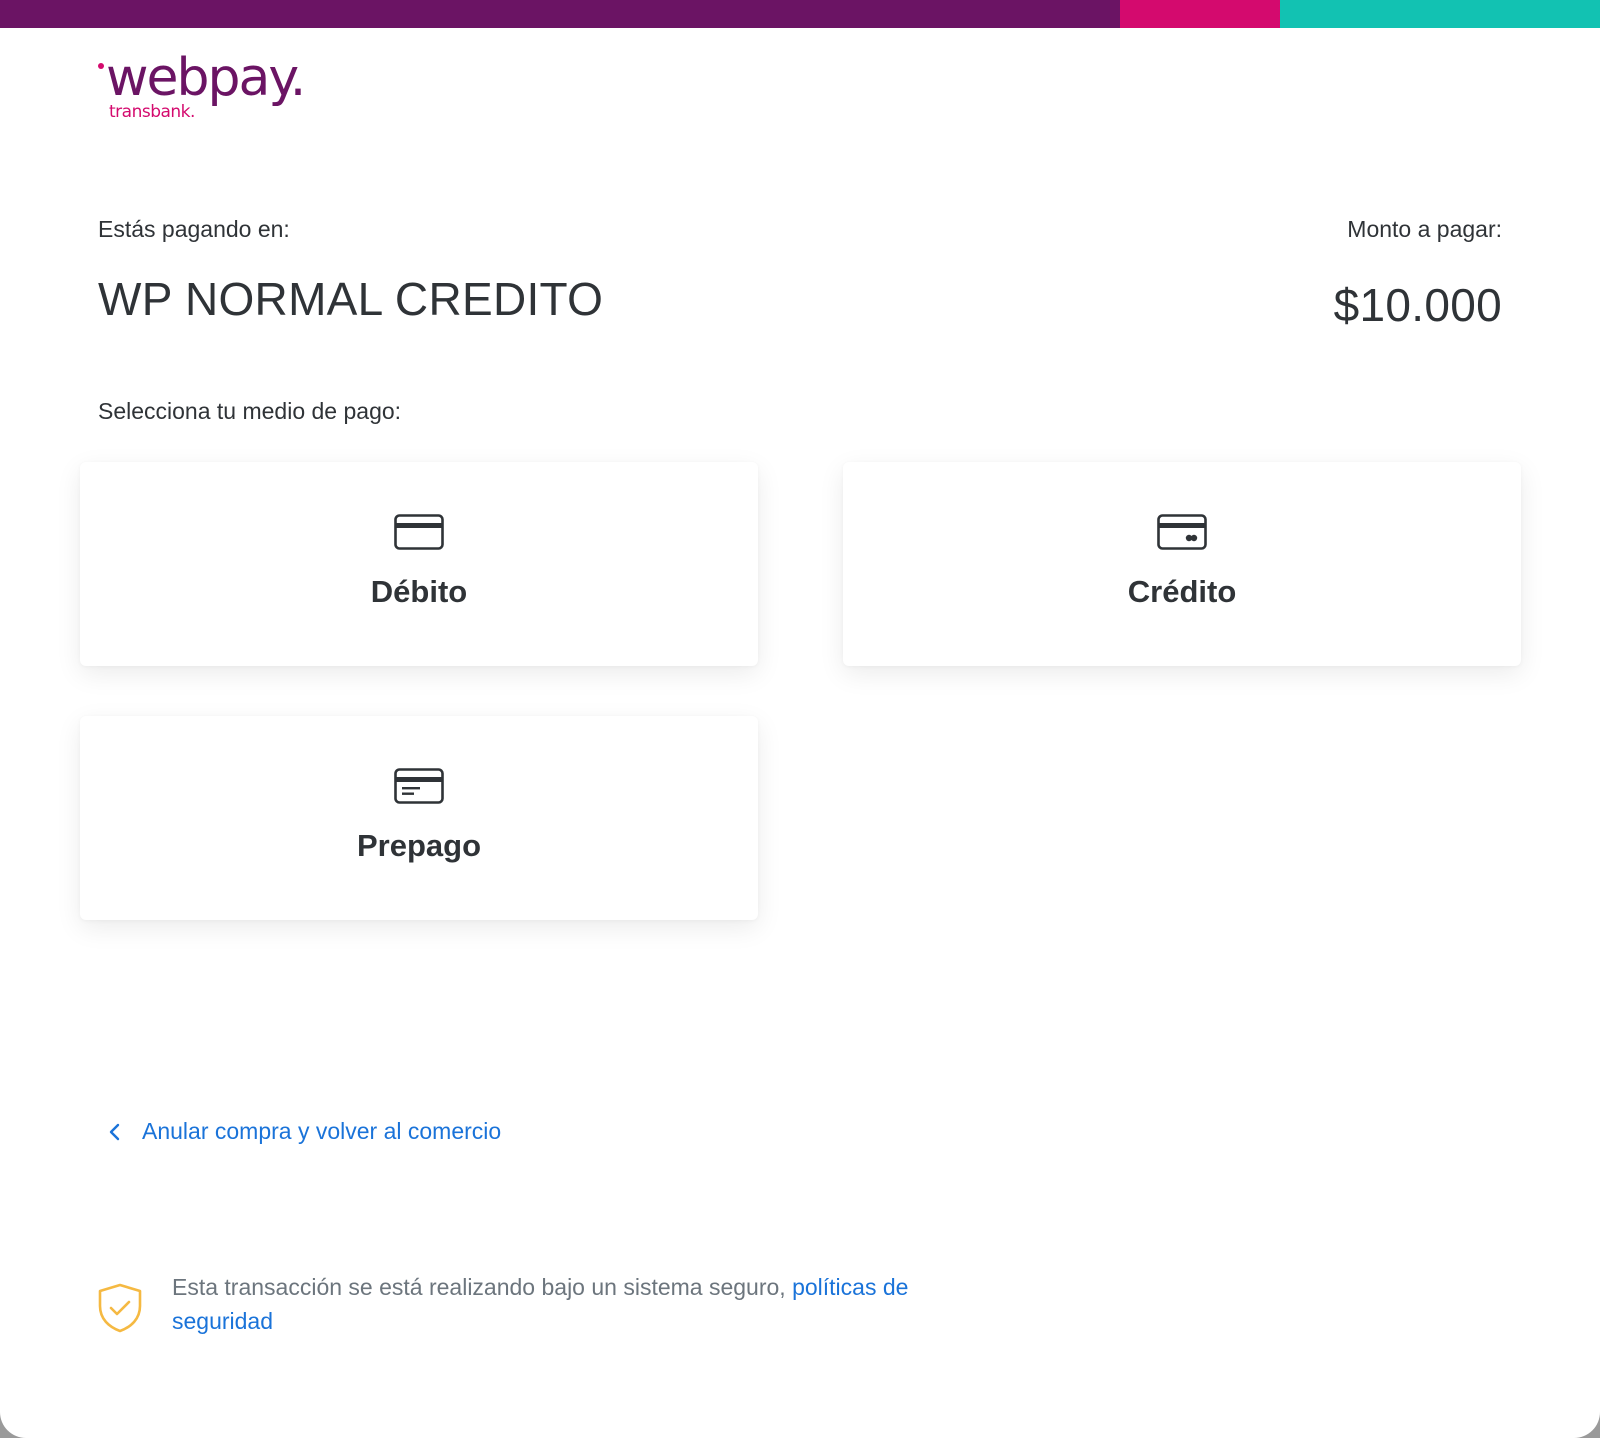 This screenshot has height=1438, width=1600. What do you see at coordinates (322, 1131) in the screenshot?
I see `cancel-and-return-label: Anular compra y volver al comercio` at bounding box center [322, 1131].